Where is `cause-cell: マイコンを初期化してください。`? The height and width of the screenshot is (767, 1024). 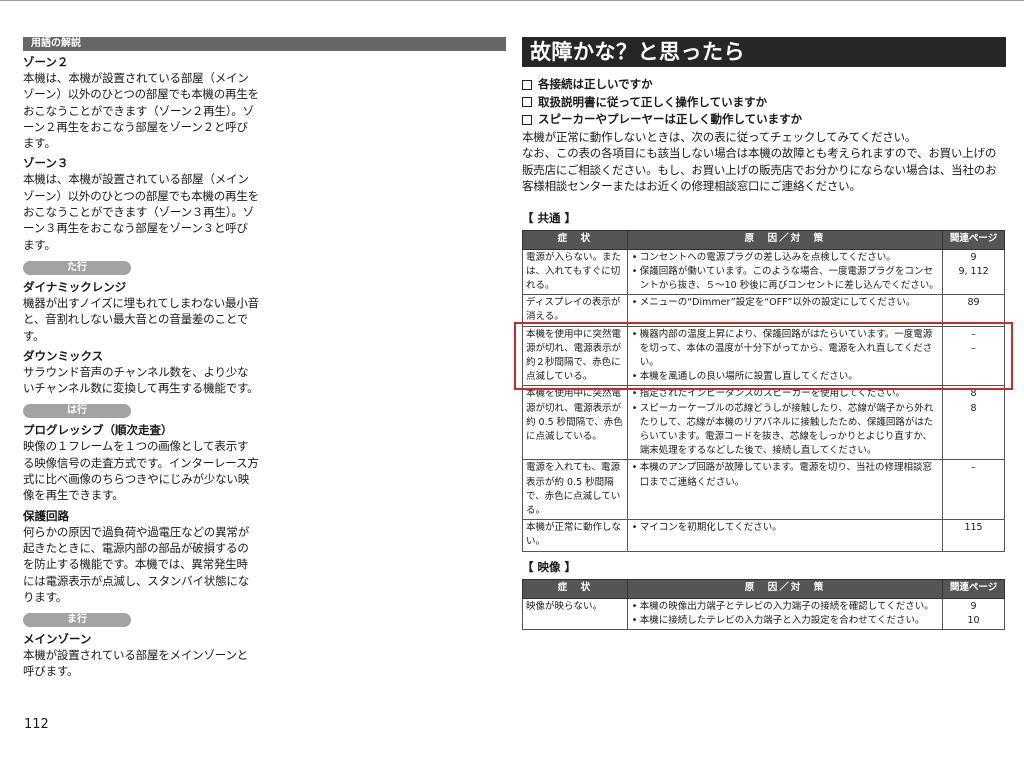 cause-cell: マイコンを初期化してください。 is located at coordinates (785, 535).